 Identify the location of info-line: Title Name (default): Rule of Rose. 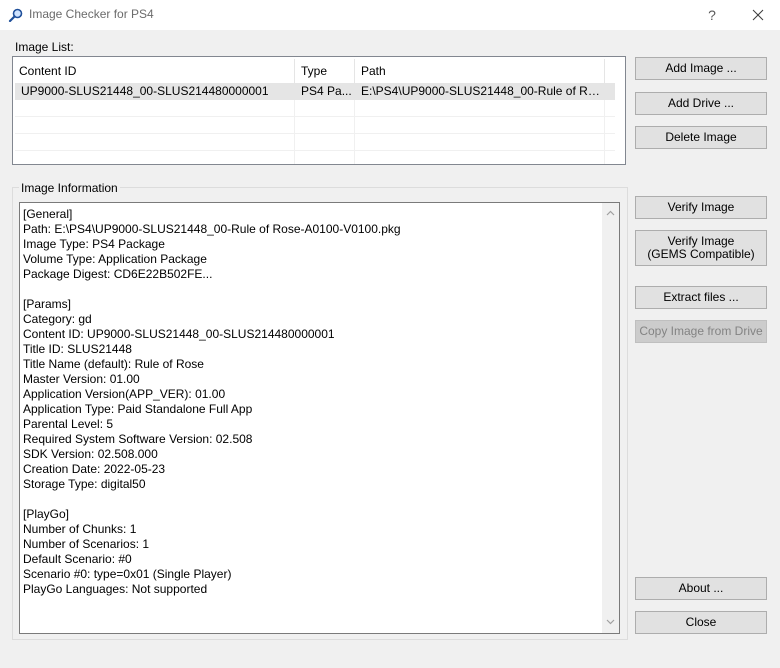
(113, 364).